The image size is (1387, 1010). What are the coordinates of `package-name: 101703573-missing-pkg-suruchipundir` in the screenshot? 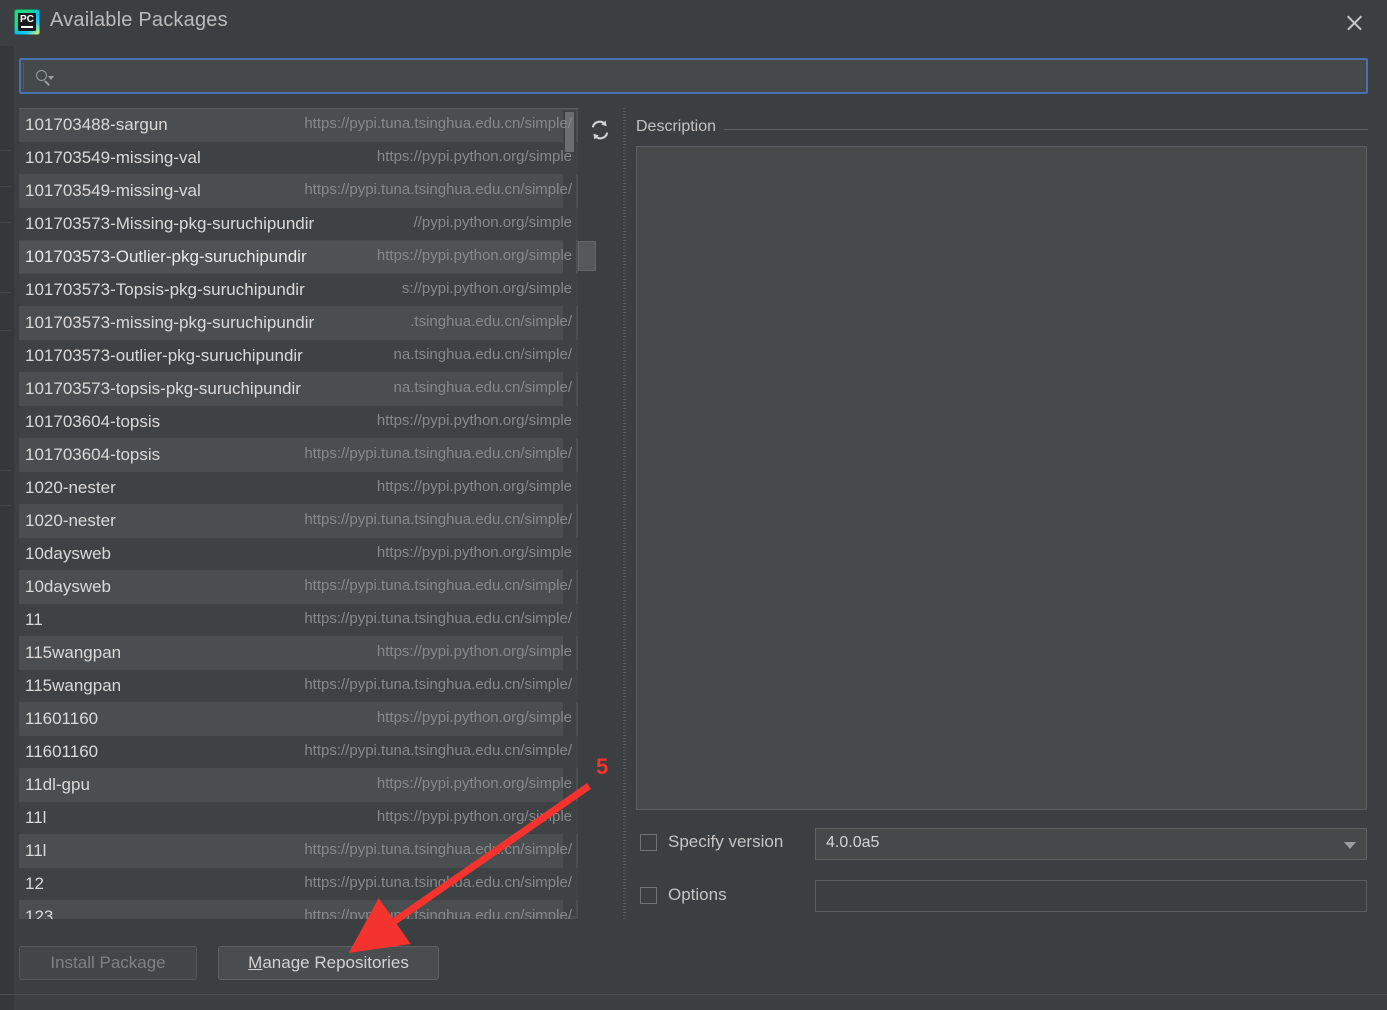 It's located at (170, 322).